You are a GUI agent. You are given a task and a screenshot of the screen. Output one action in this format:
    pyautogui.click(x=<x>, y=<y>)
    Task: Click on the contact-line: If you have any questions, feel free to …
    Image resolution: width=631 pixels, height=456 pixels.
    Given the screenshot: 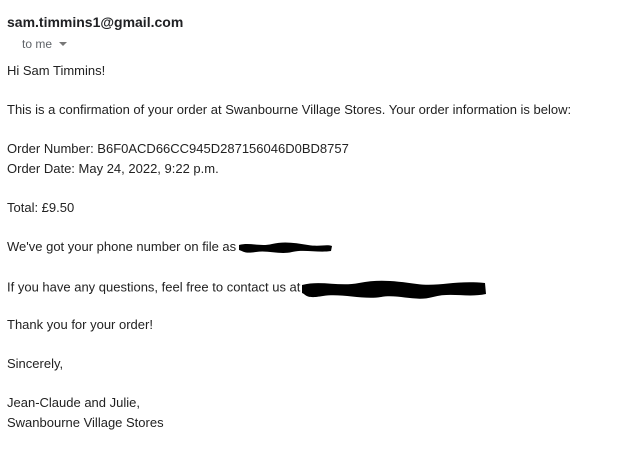 What is the action you would take?
    pyautogui.click(x=247, y=288)
    